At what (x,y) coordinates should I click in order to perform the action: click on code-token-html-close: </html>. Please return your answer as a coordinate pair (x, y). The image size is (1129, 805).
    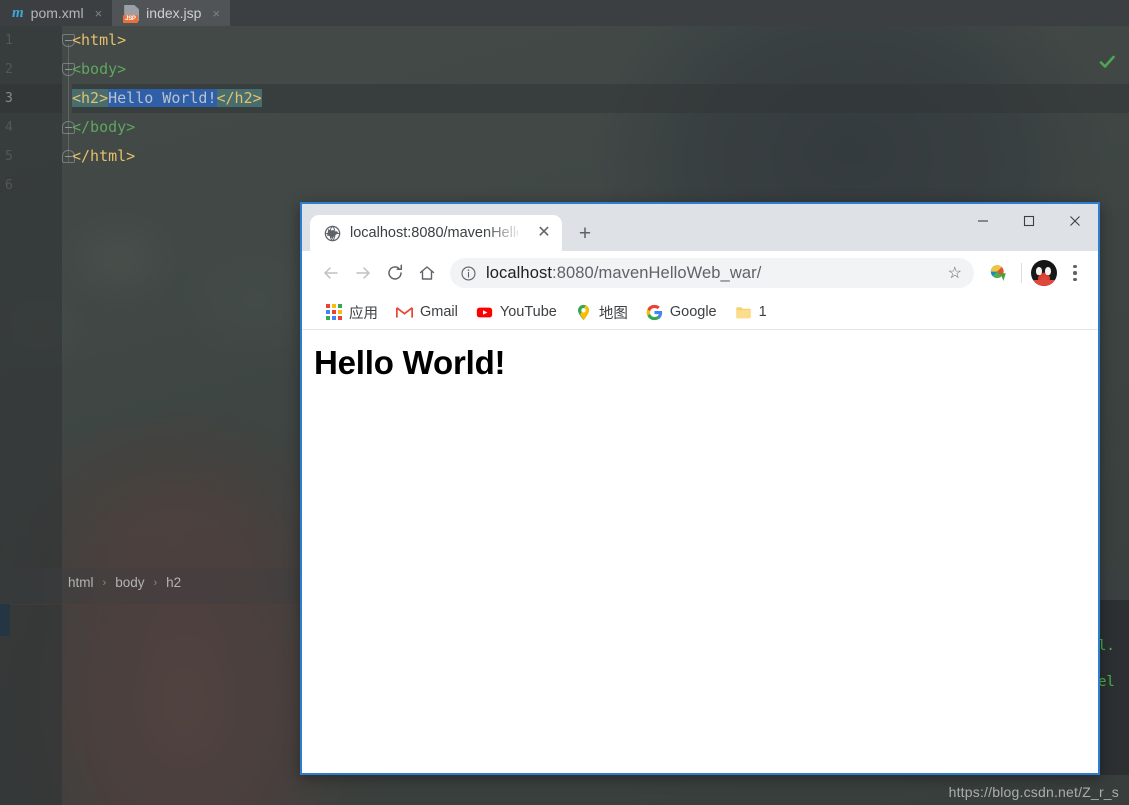
    Looking at the image, I should click on (104, 156).